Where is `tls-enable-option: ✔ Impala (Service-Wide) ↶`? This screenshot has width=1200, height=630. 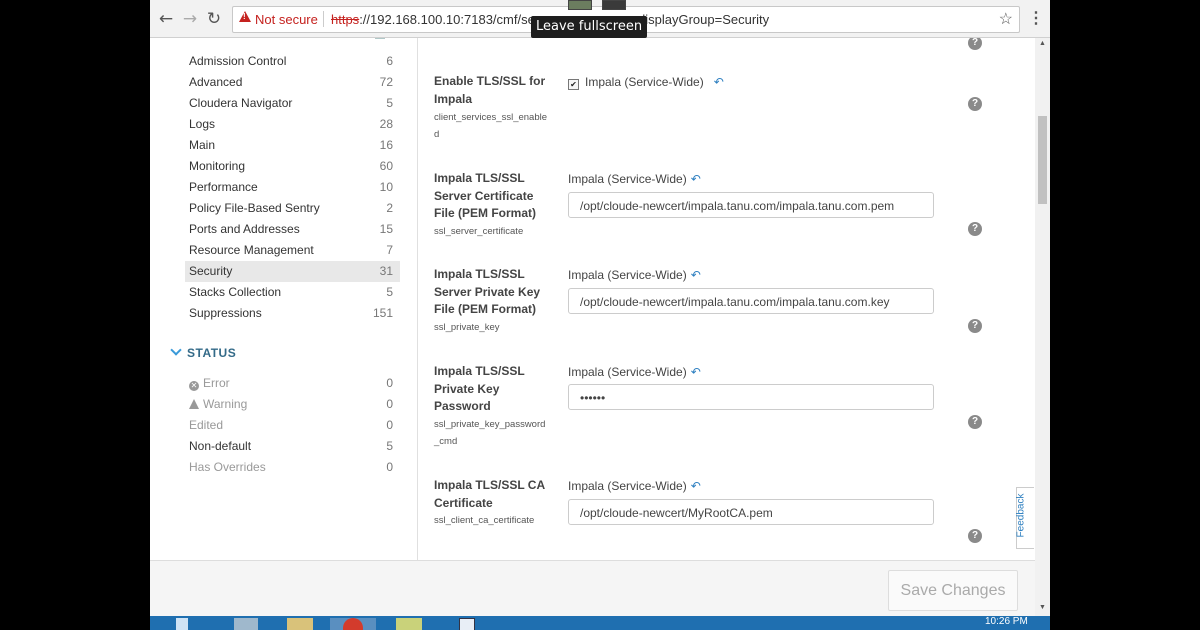 tls-enable-option: ✔ Impala (Service-Wide) ↶ is located at coordinates (646, 82).